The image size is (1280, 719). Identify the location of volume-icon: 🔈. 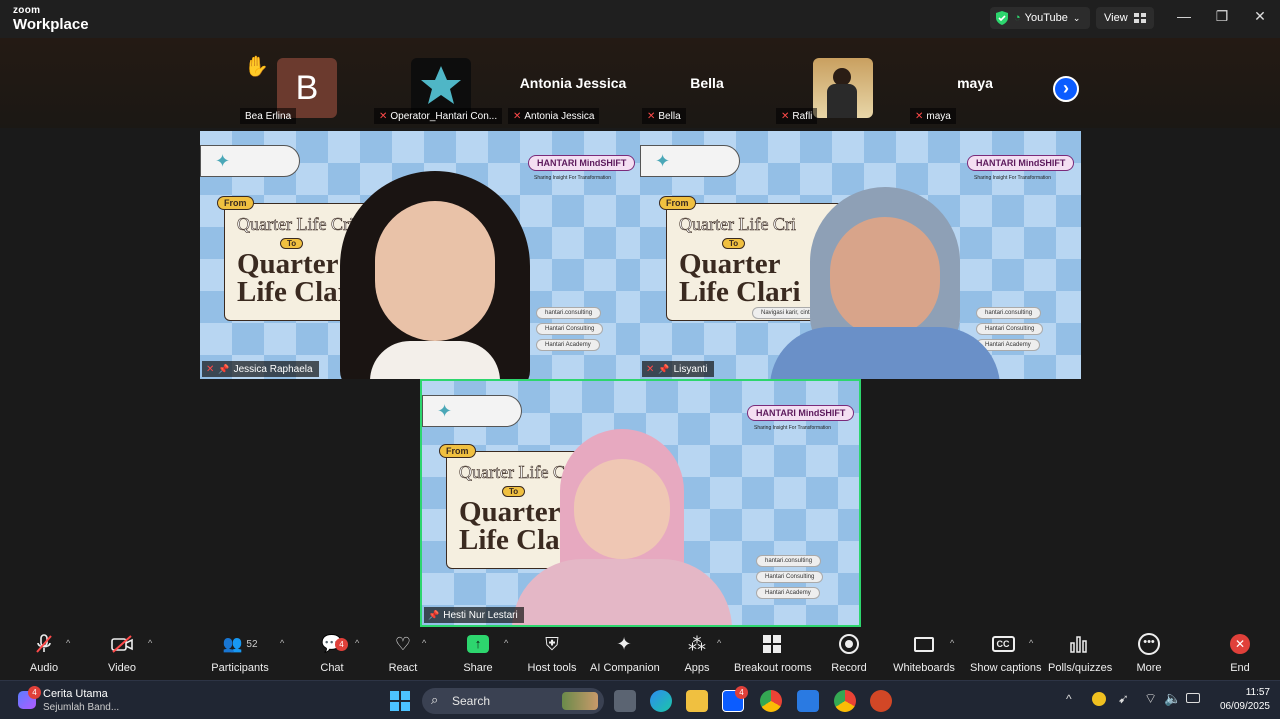
(1172, 698).